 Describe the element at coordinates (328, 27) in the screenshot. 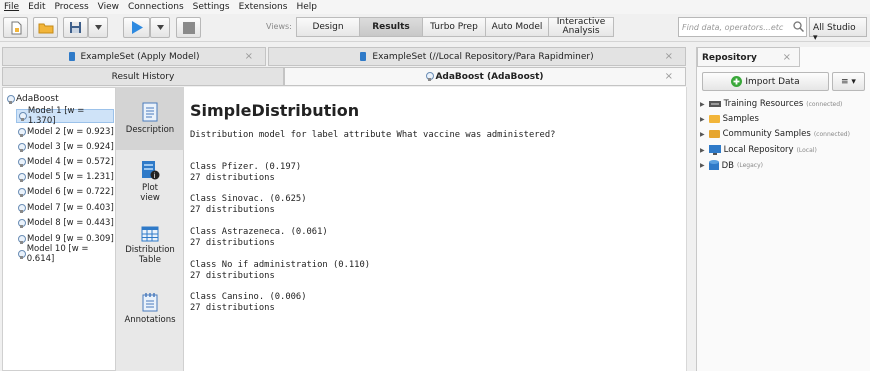

I see `view-design-button: Design` at that location.